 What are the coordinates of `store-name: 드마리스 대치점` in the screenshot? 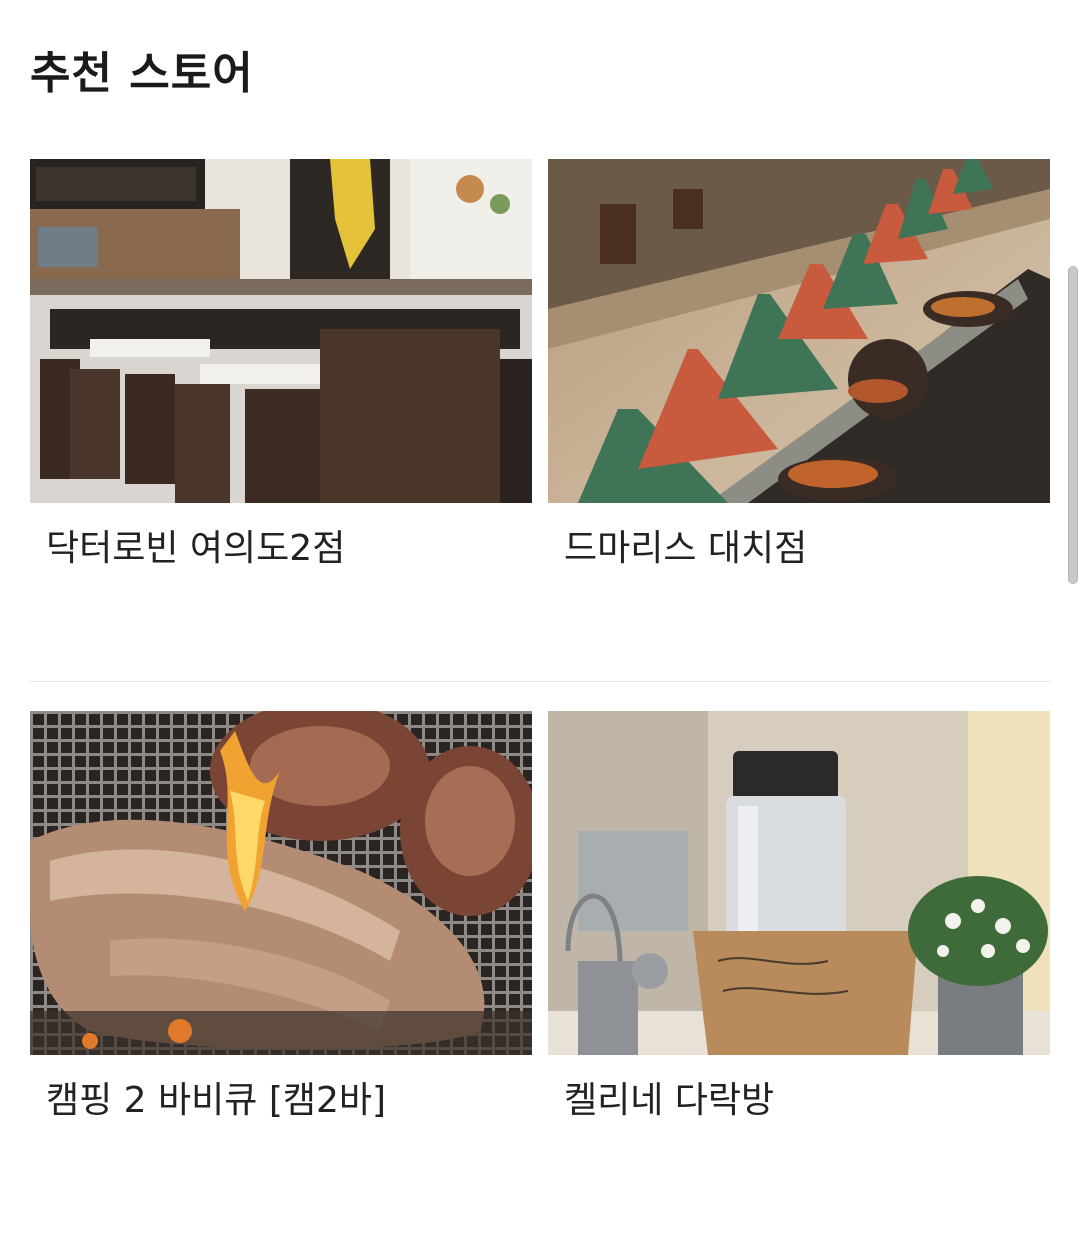 It's located at (799, 549).